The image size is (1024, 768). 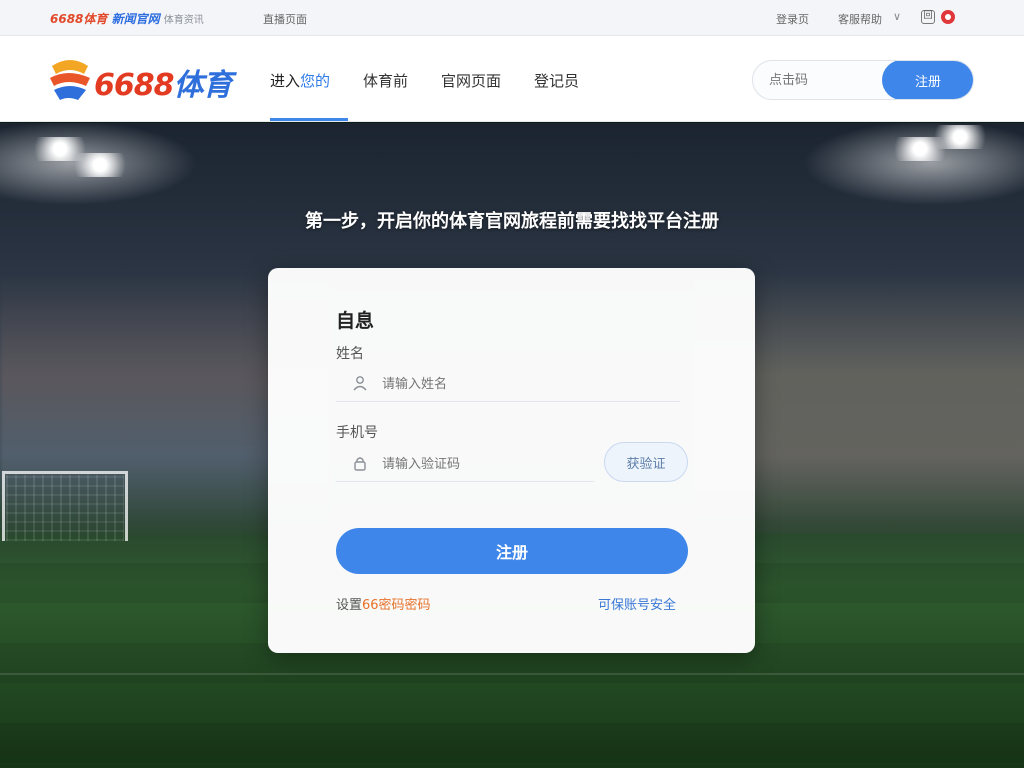 I want to click on header-search-input, so click(x=827, y=80).